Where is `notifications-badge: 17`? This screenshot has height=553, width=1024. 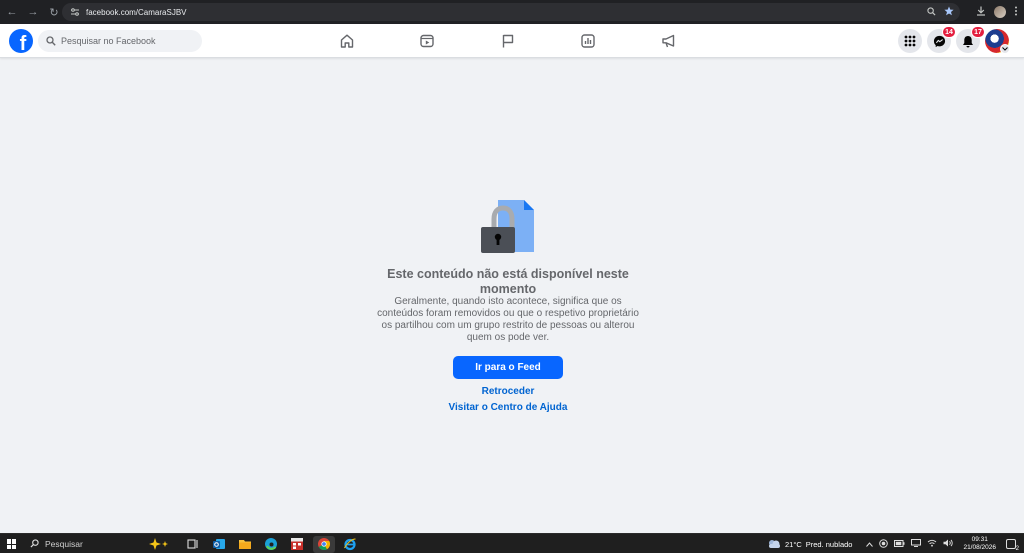 notifications-badge: 17 is located at coordinates (978, 32).